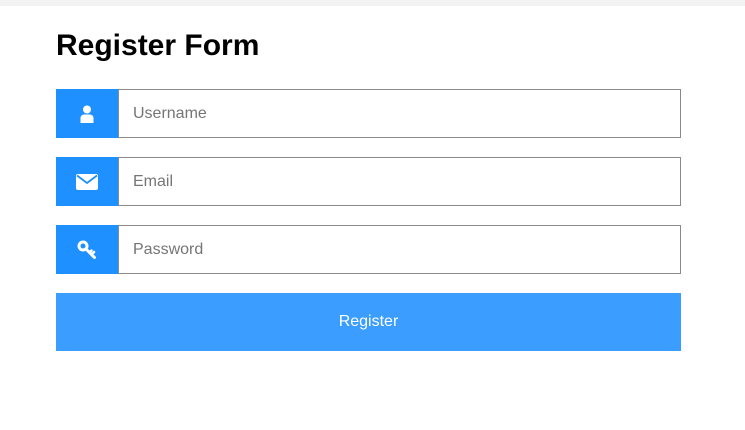  Describe the element at coordinates (158, 45) in the screenshot. I see `form-title: Register Form` at that location.